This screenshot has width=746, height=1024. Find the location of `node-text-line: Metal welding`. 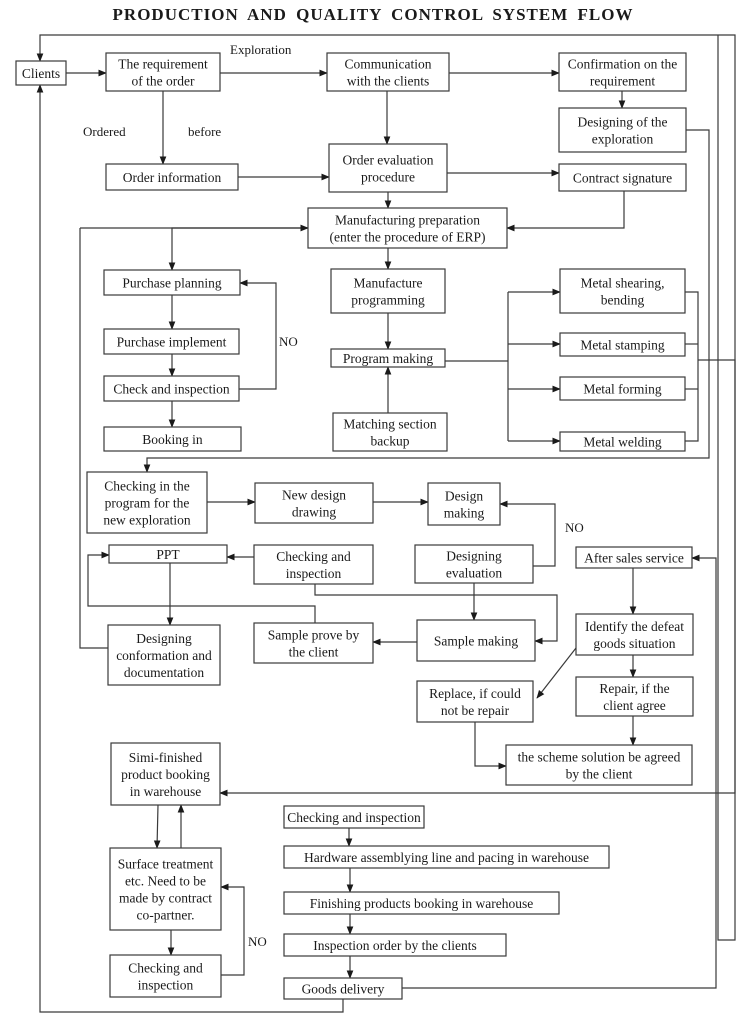

node-text-line: Metal welding is located at coordinates (622, 441).